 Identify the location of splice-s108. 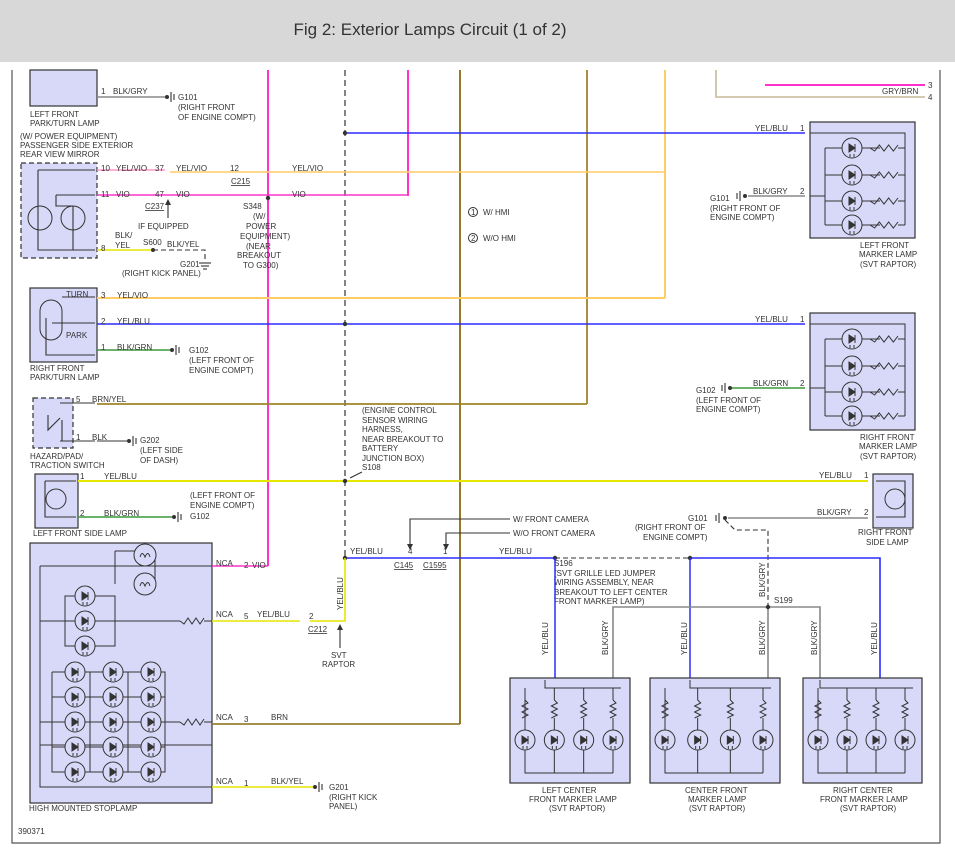
(345, 481).